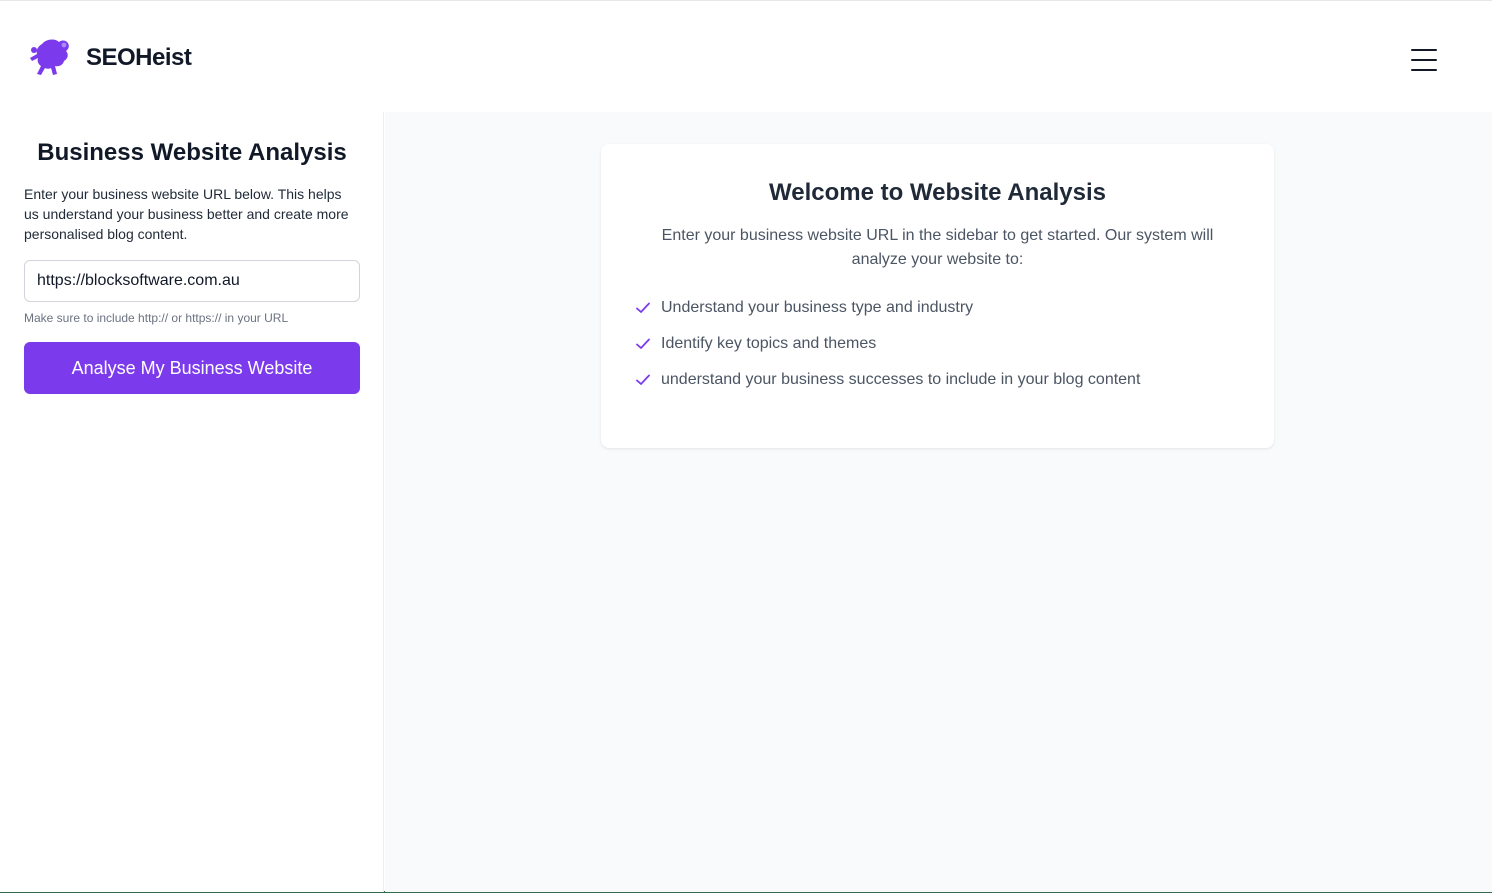 This screenshot has height=893, width=1492. I want to click on feature-item: Identify key topics and themes, so click(945, 350).